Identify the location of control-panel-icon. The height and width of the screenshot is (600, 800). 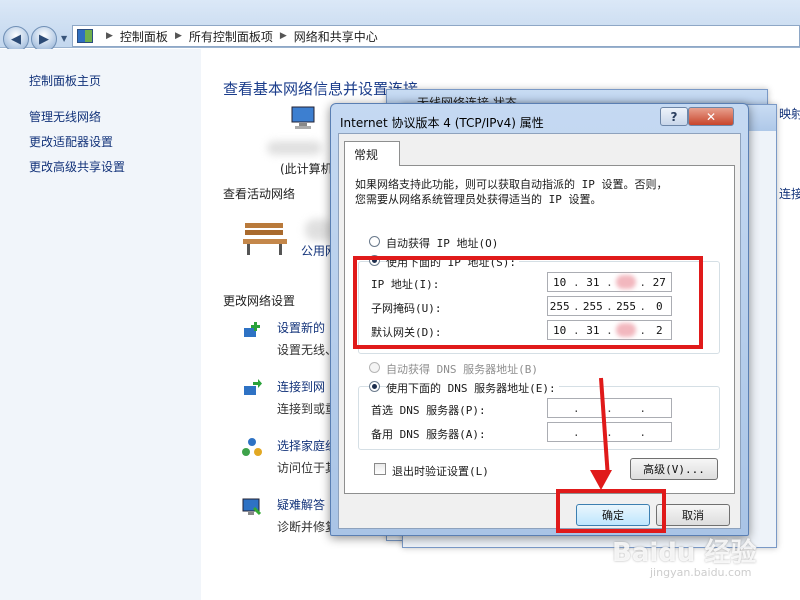
(85, 36).